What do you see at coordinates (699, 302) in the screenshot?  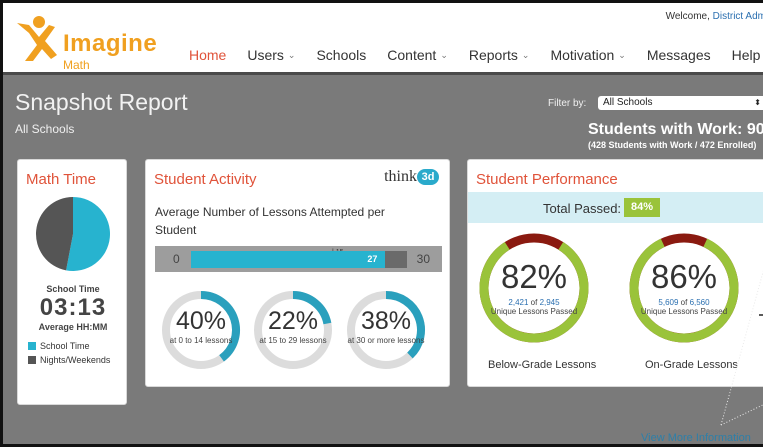 I see `gauge-total: 6,560` at bounding box center [699, 302].